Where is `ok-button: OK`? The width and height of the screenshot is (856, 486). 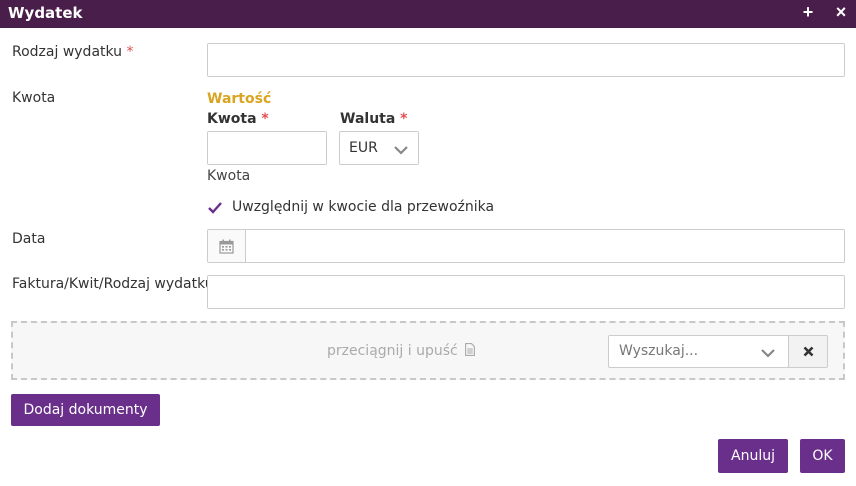
ok-button: OK is located at coordinates (822, 456).